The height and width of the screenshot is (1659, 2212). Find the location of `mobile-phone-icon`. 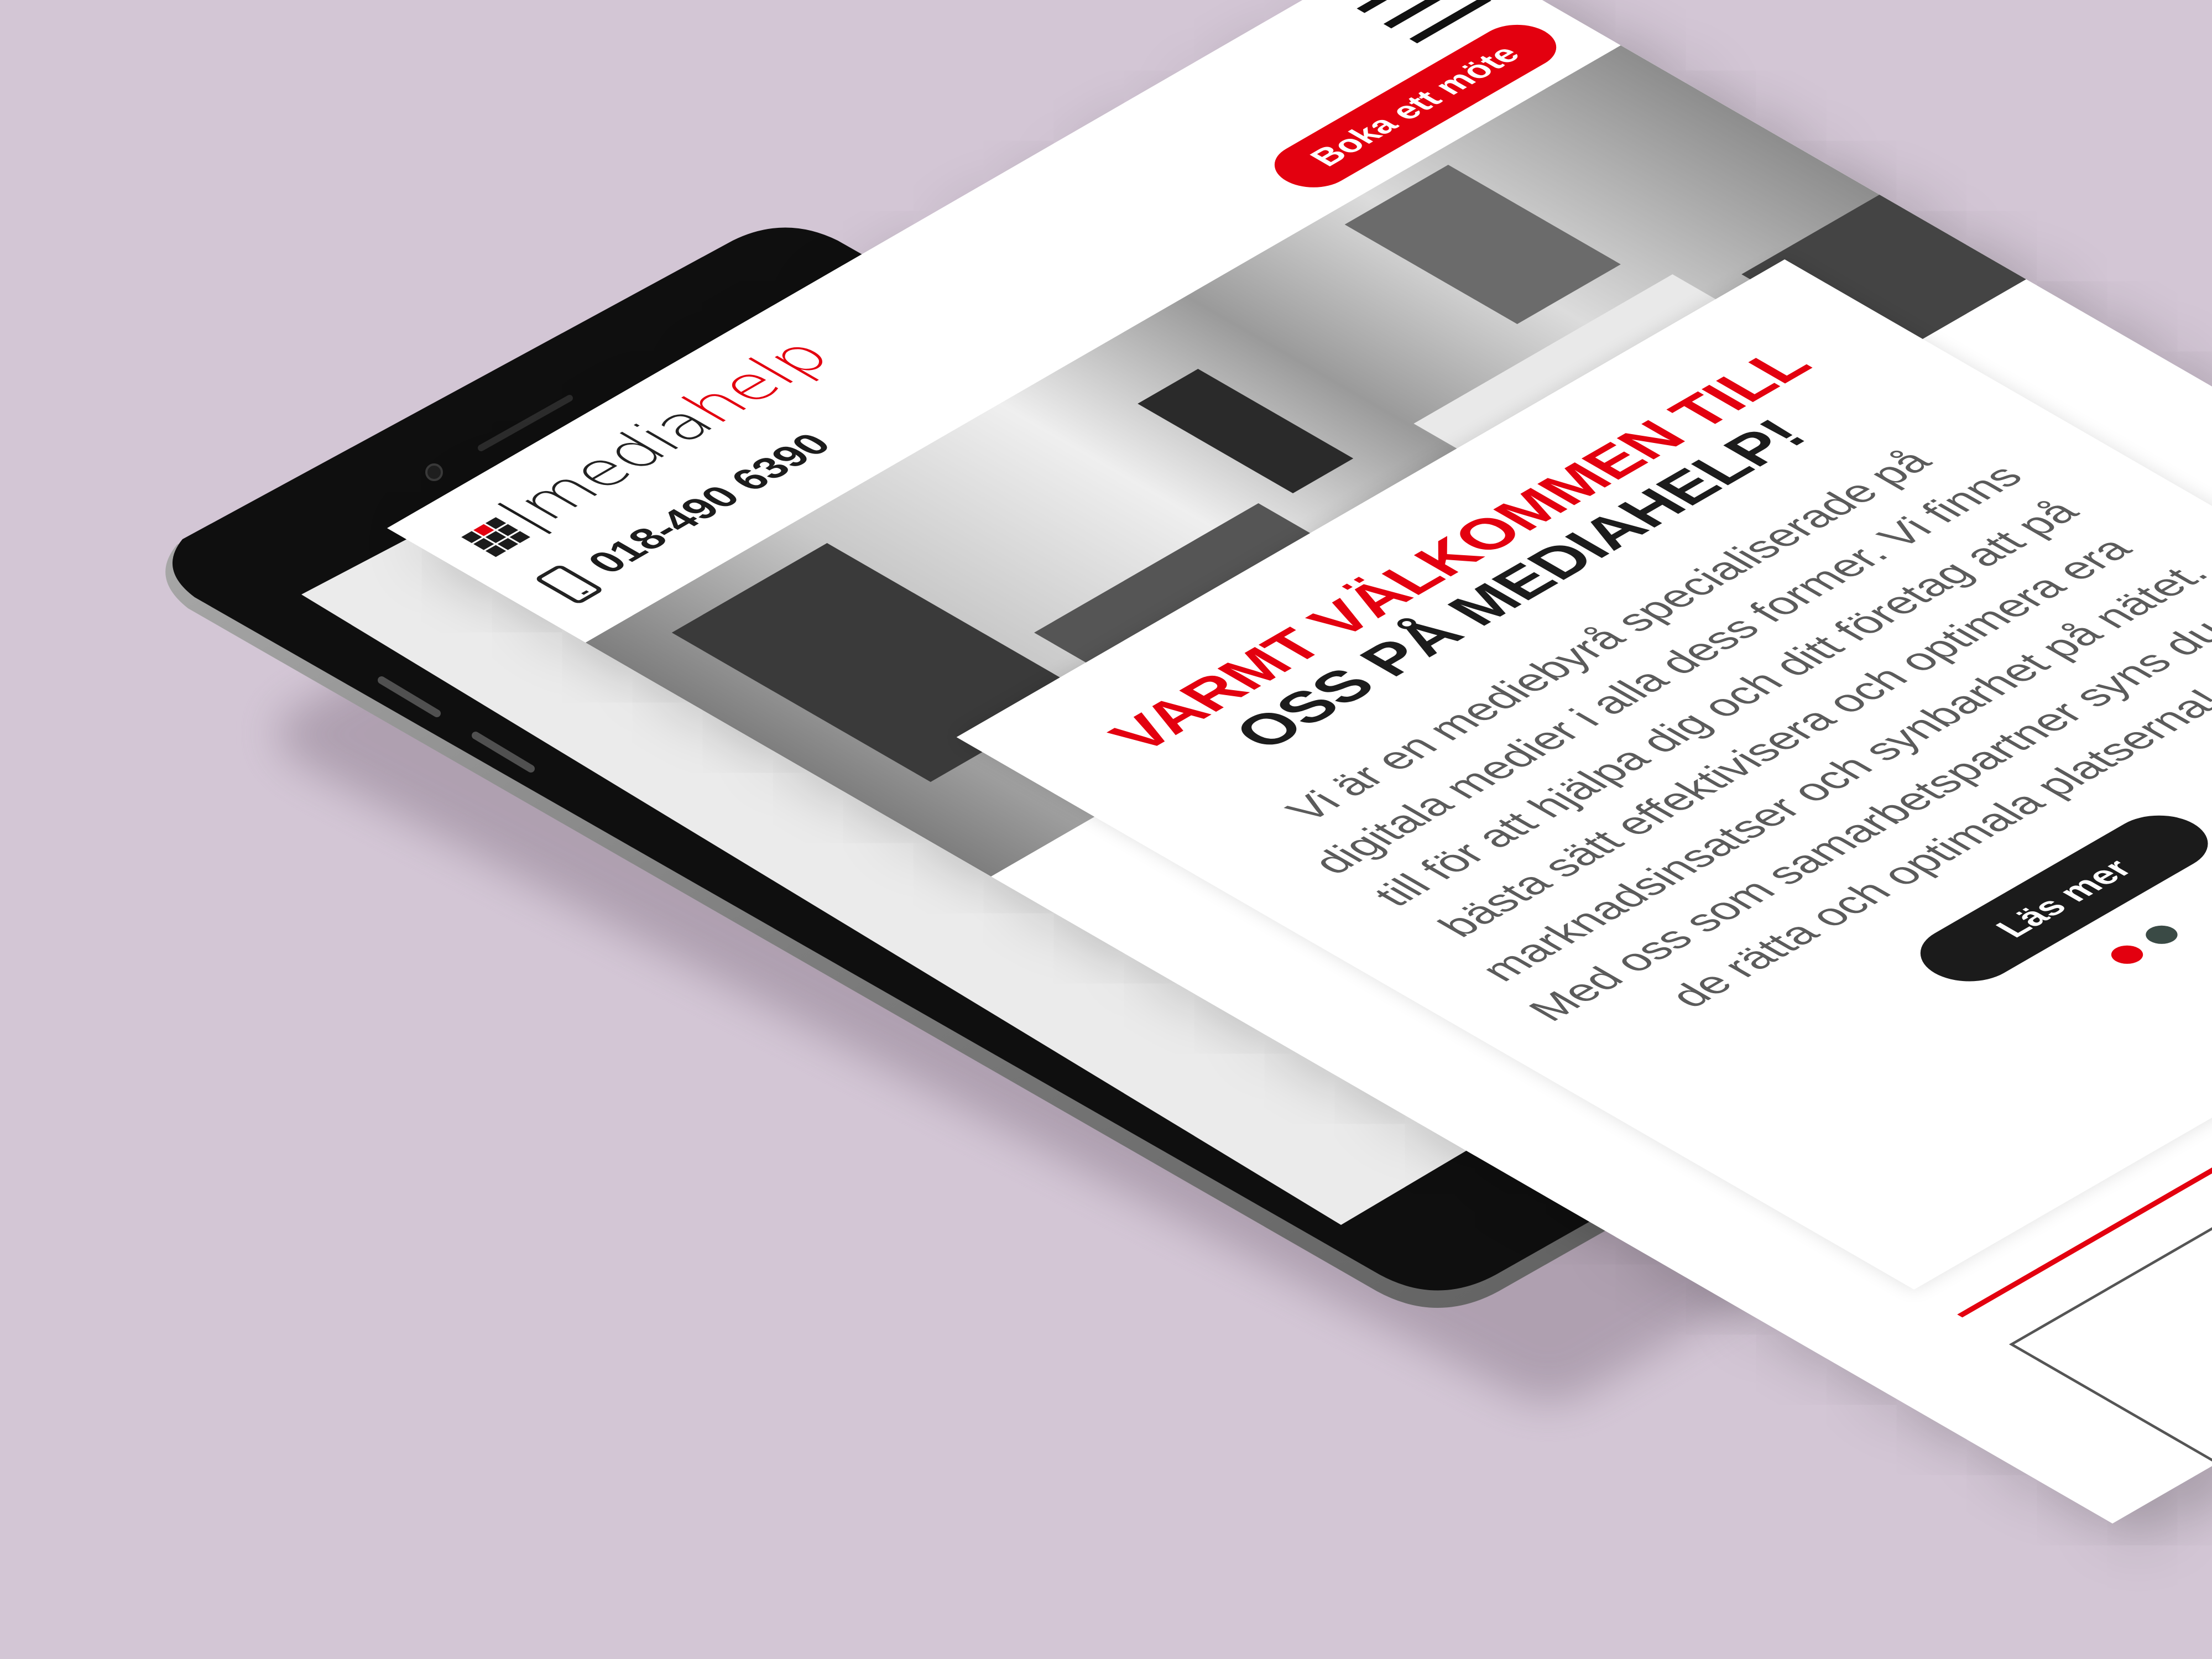

mobile-phone-icon is located at coordinates (570, 585).